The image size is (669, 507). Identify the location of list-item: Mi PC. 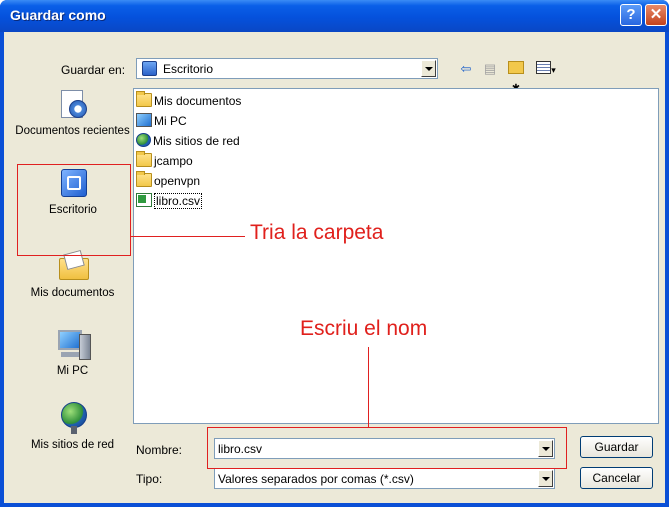
(161, 121).